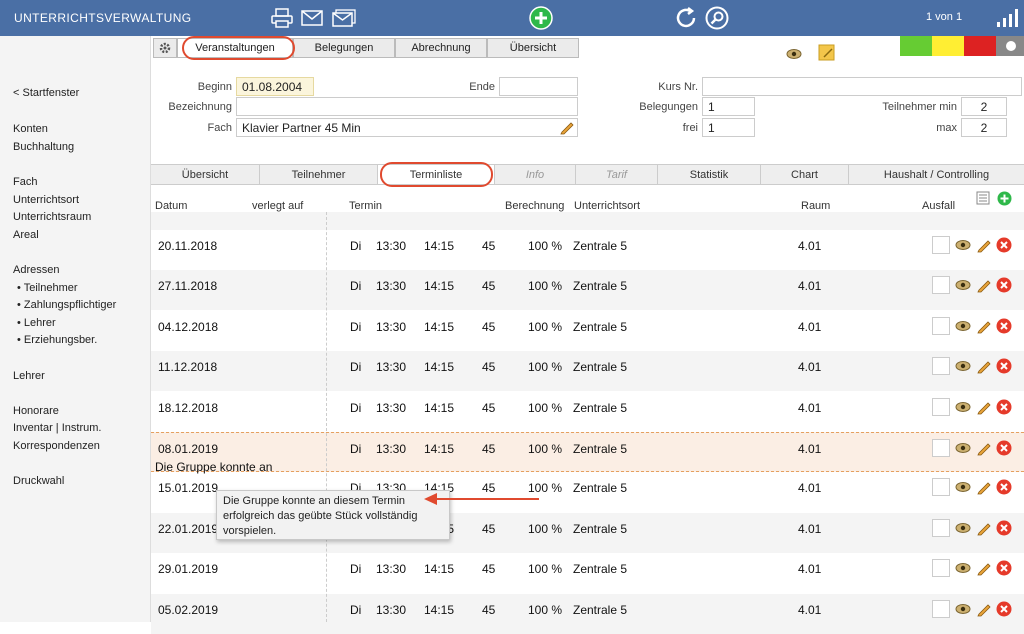  Describe the element at coordinates (30, 129) in the screenshot. I see `sidebar-item-konten: Konten` at that location.